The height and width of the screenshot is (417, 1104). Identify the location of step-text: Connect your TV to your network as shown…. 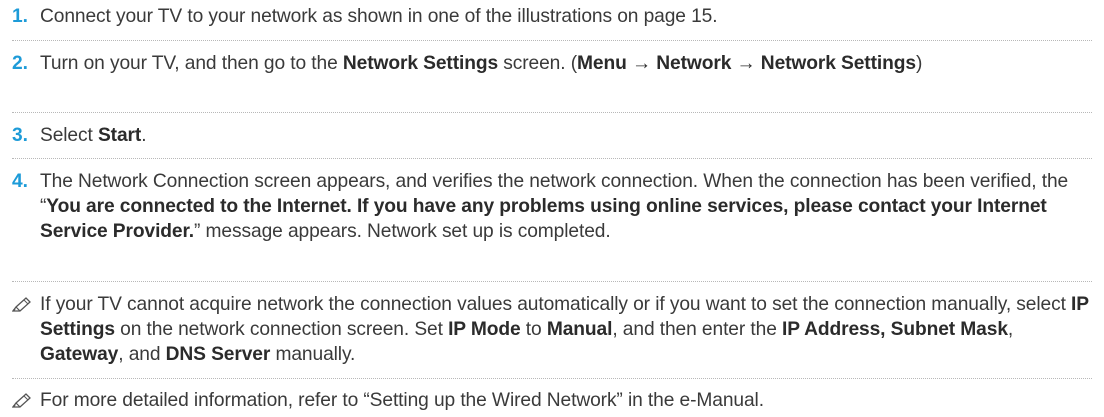
(570, 16).